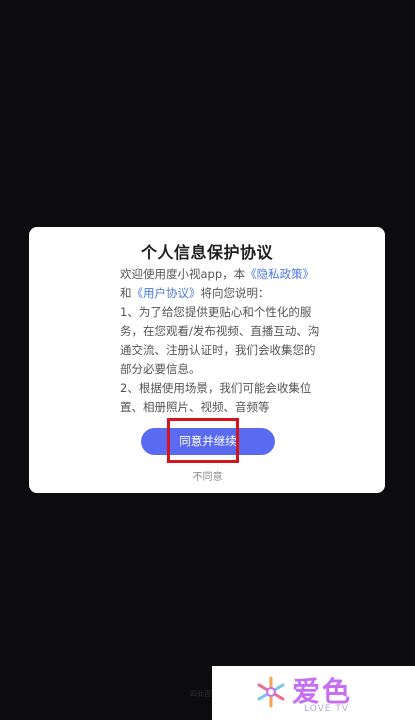 The width and height of the screenshot is (415, 720). I want to click on body-intro-suffix: 将向您说明：, so click(235, 293).